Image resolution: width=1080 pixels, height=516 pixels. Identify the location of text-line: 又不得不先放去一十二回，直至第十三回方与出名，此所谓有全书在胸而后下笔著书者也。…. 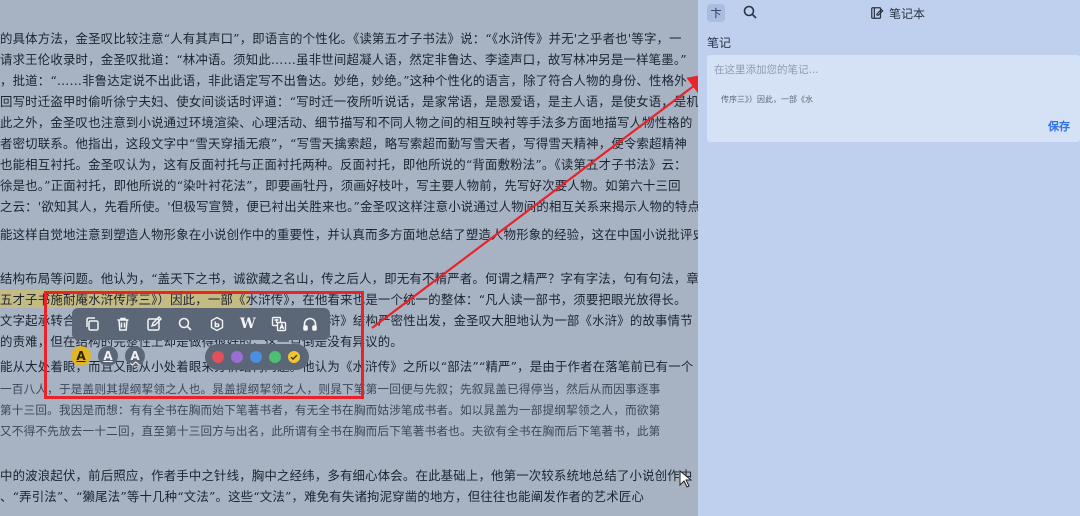
(330, 431).